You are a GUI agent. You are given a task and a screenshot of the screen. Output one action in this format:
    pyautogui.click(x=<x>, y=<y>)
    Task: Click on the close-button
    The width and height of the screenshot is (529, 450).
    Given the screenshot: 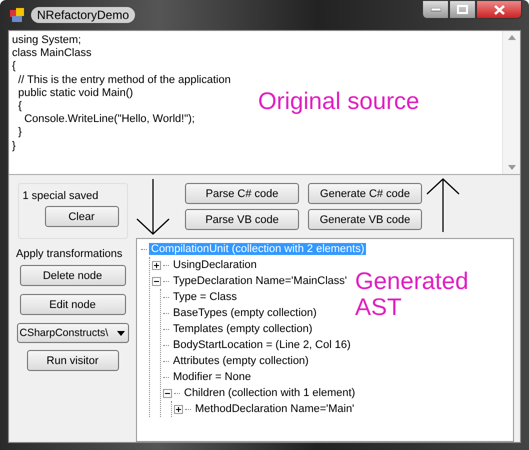 What is the action you would take?
    pyautogui.click(x=499, y=9)
    